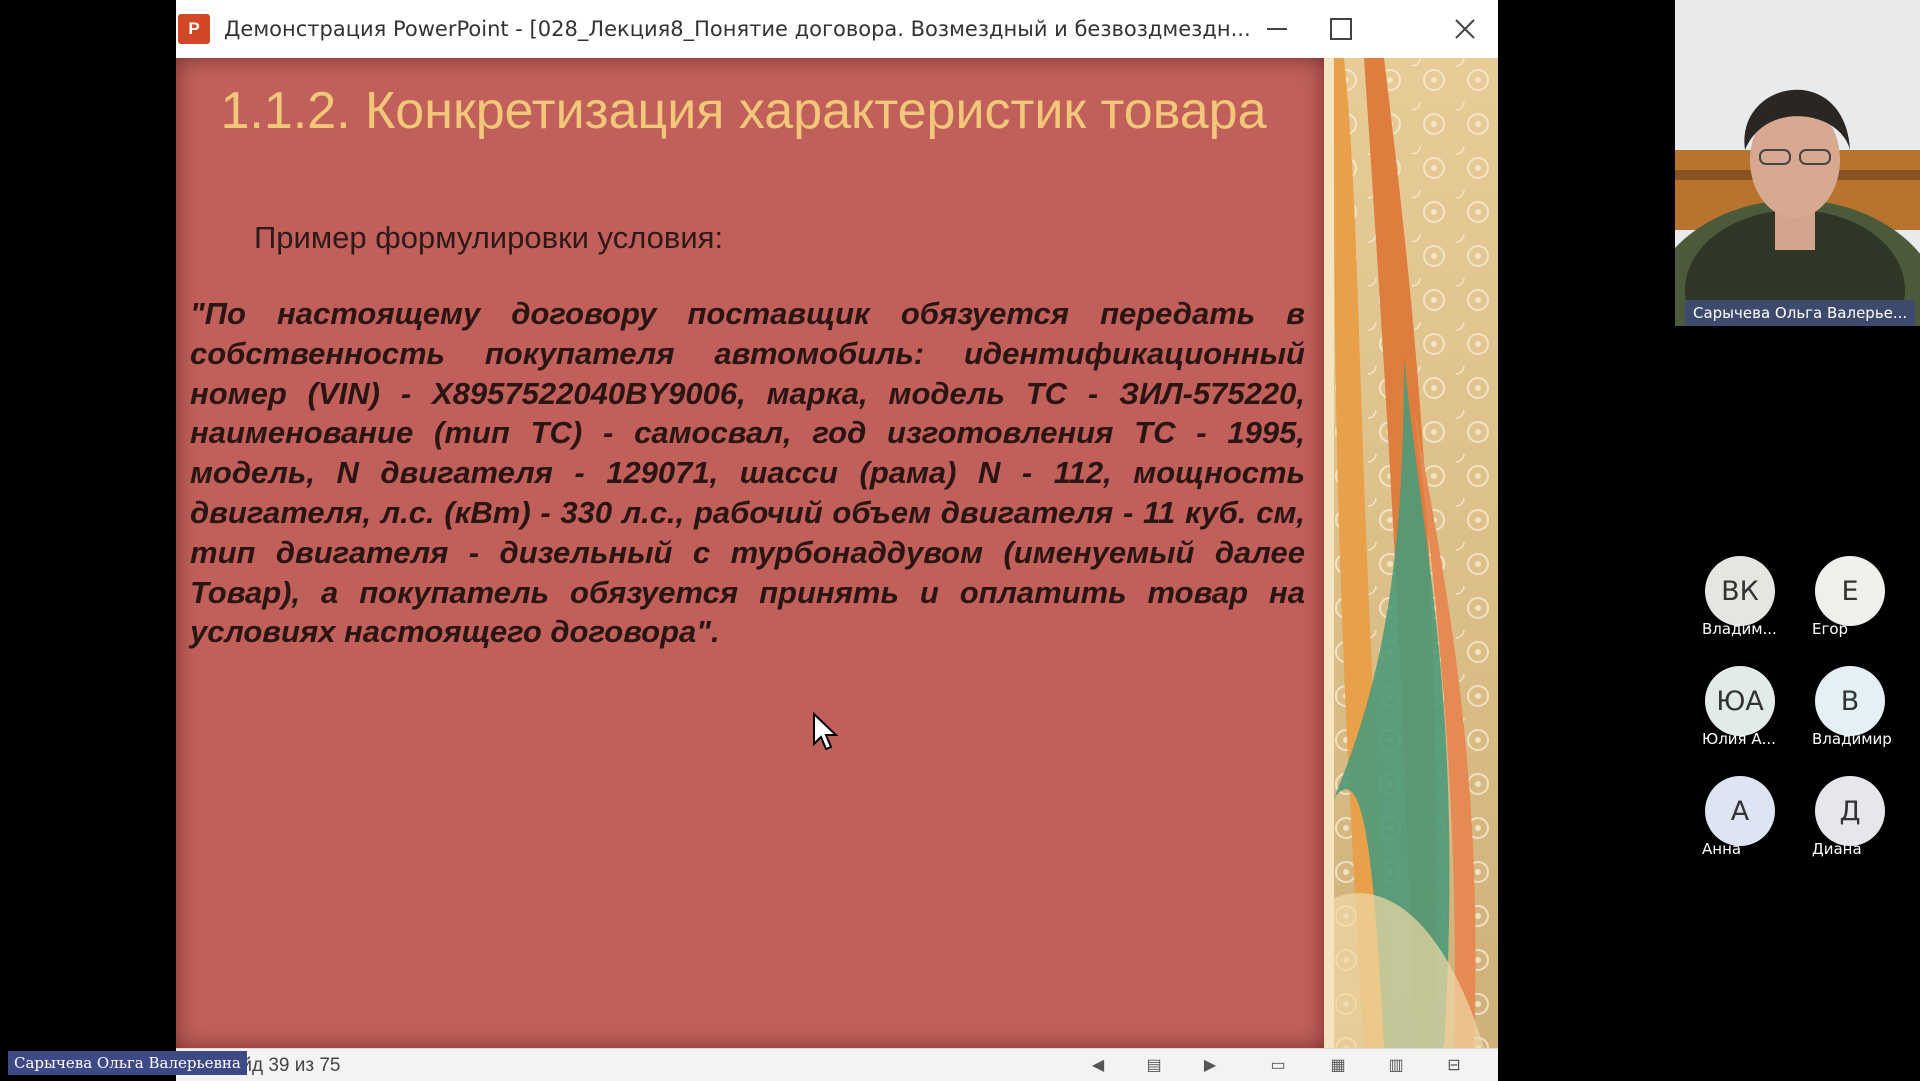 This screenshot has width=1920, height=1081. I want to click on speaker-name-label: Сарычева Ольга Валерьевна, so click(127, 1063).